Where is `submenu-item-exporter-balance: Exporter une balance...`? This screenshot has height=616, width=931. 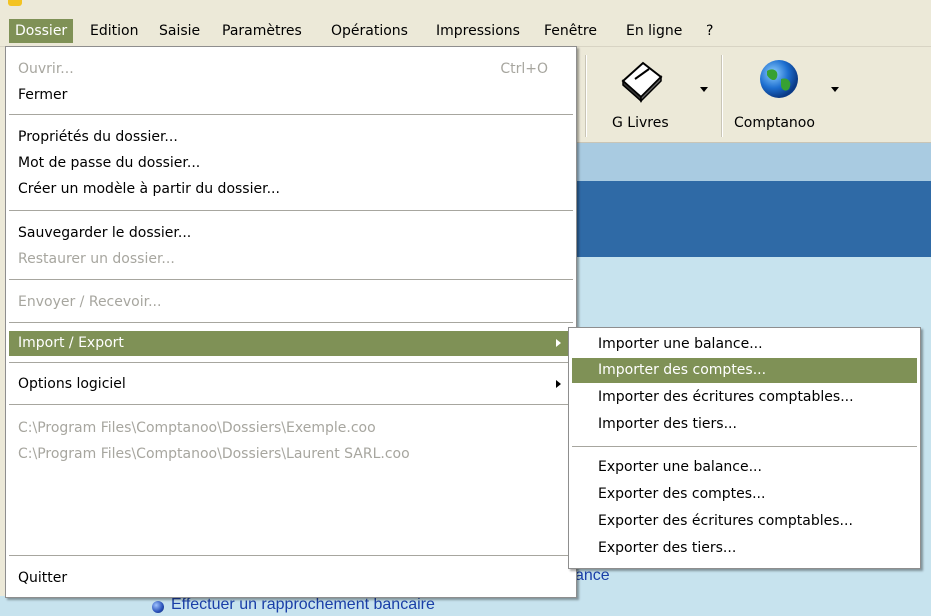 submenu-item-exporter-balance: Exporter une balance... is located at coordinates (744, 467).